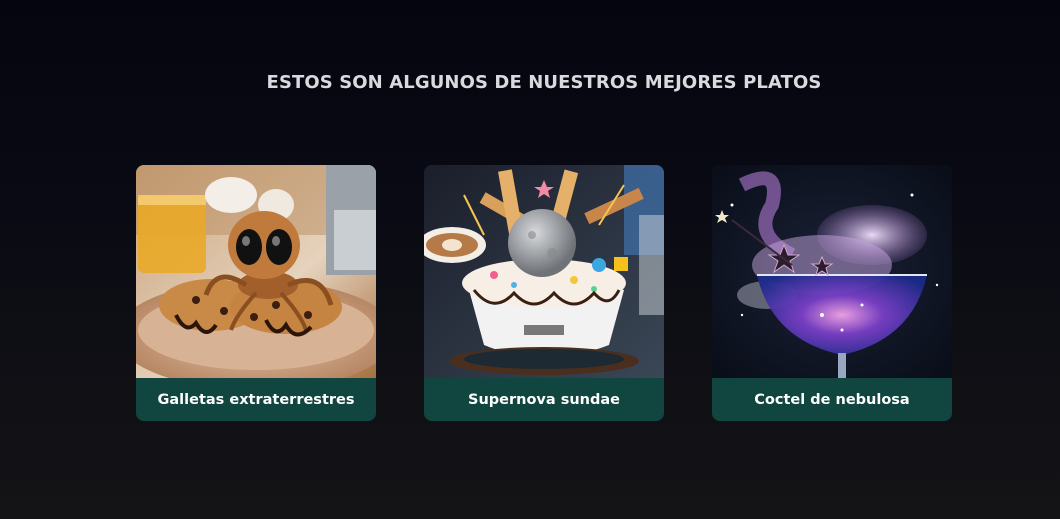 This screenshot has height=519, width=1060. Describe the element at coordinates (832, 399) in the screenshot. I see `dish-name: Coctel de nebulosa` at that location.